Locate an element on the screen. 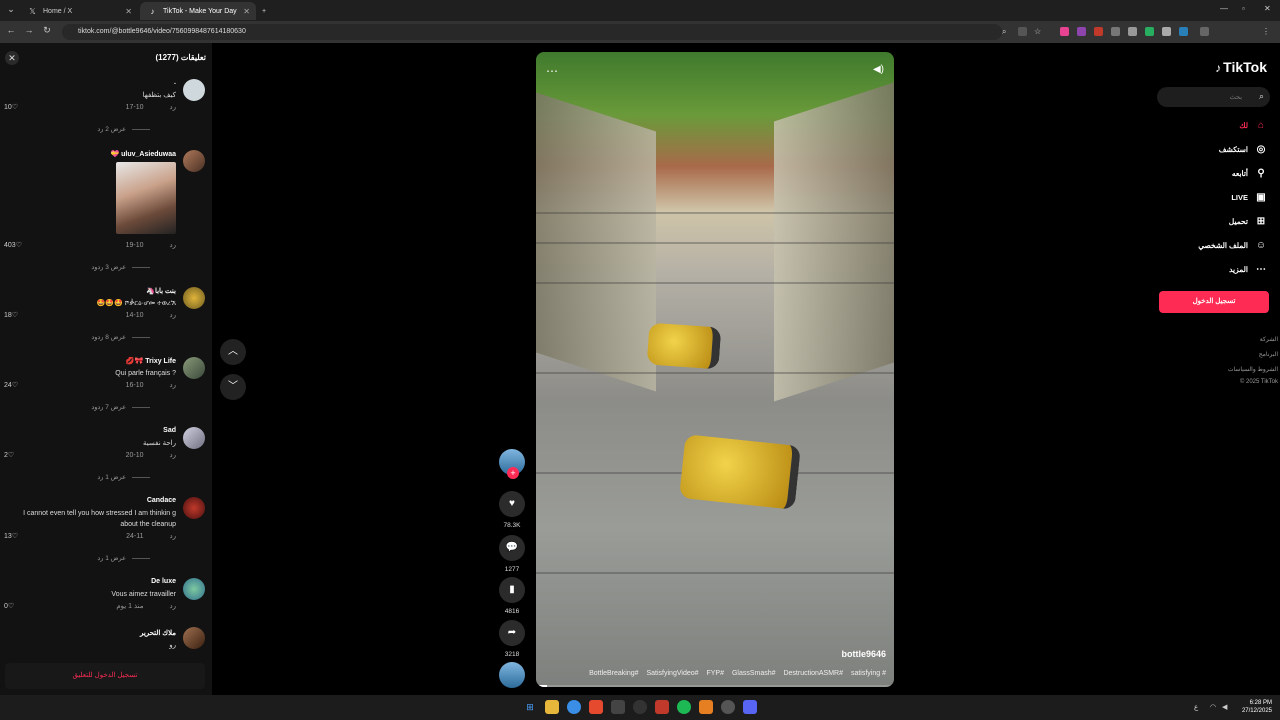 This screenshot has width=1280, height=720. hashtag: satisfying # is located at coordinates (868, 673).